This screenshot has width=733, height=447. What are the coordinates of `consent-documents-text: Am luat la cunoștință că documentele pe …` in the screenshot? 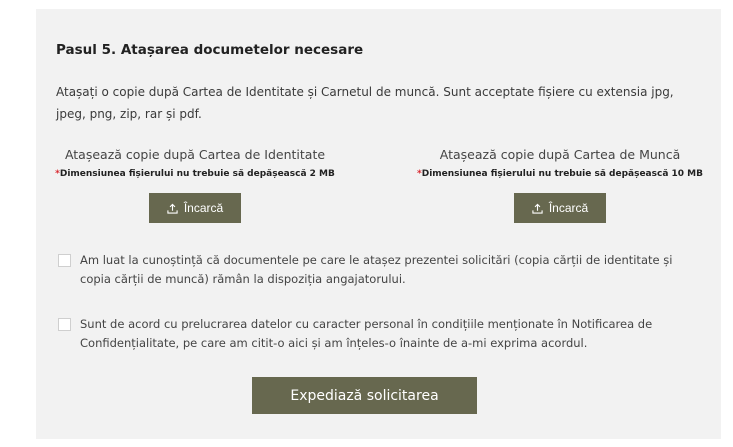 It's located at (376, 269).